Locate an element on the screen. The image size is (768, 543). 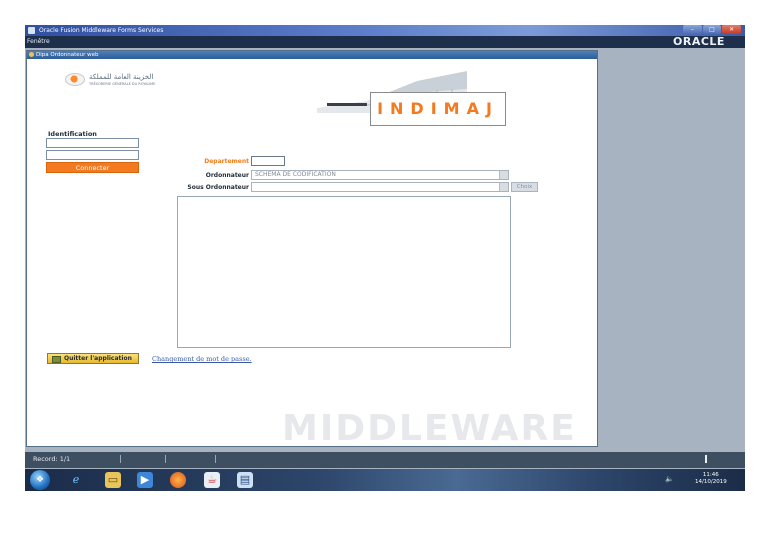
tray-clock: 11:46 14/10/2019 is located at coordinates (711, 479).